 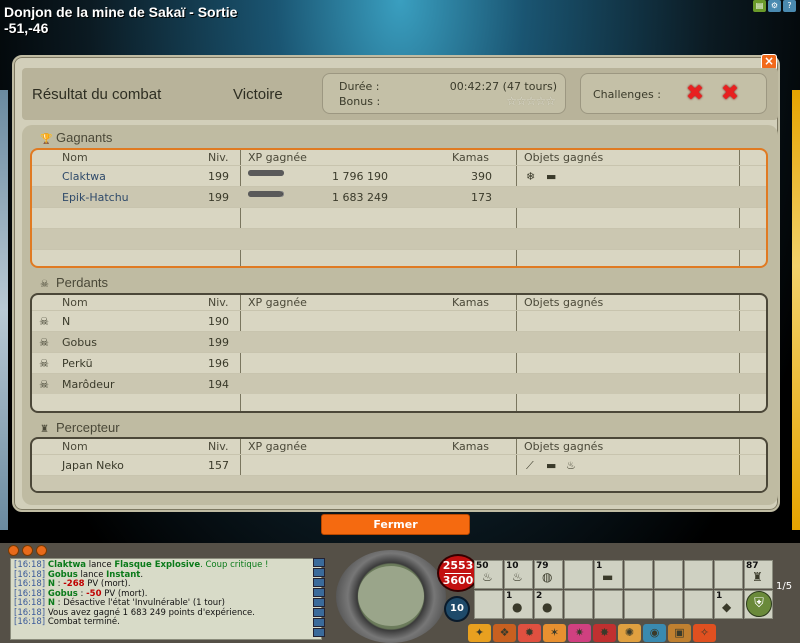 I want to click on spell-icon: ✶, so click(x=554, y=633).